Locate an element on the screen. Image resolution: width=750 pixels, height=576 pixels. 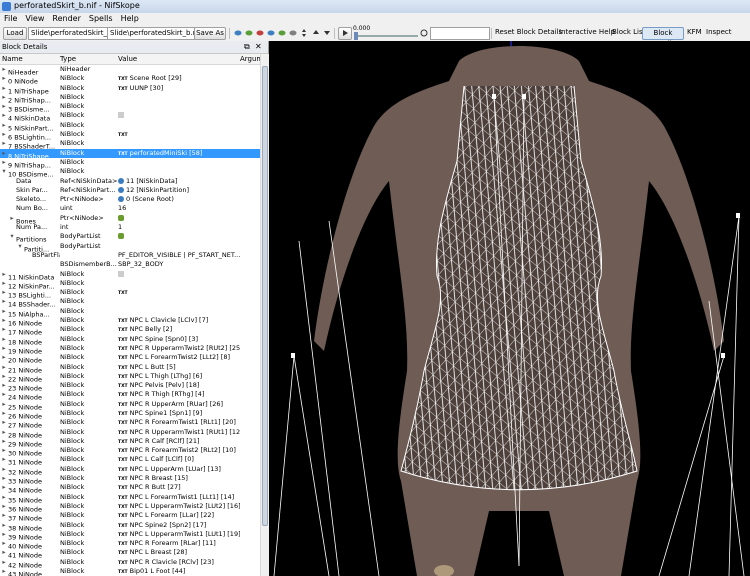
view-front-icon is located at coordinates (238, 33).